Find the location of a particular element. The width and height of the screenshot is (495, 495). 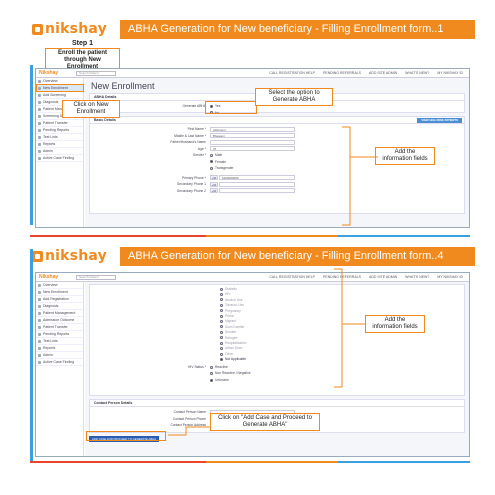

new-enrollment-highlight is located at coordinates (60, 88).